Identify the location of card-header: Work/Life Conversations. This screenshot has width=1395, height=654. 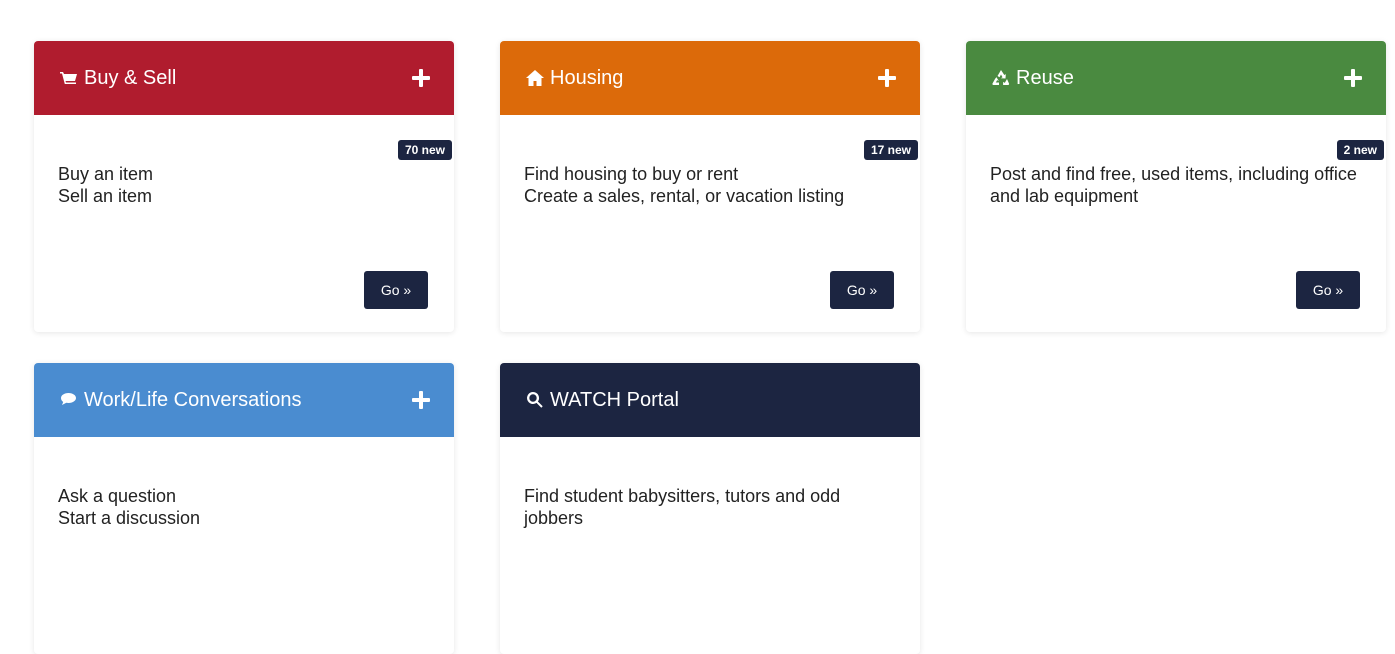
(244, 400).